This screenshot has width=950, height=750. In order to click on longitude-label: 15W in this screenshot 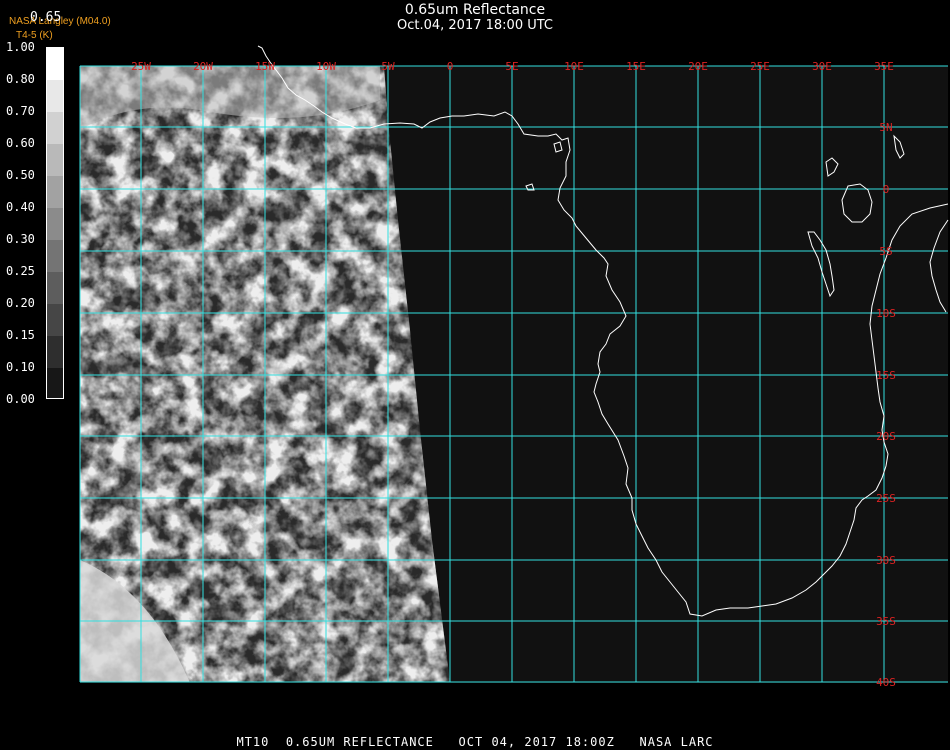, I will do `click(265, 66)`.